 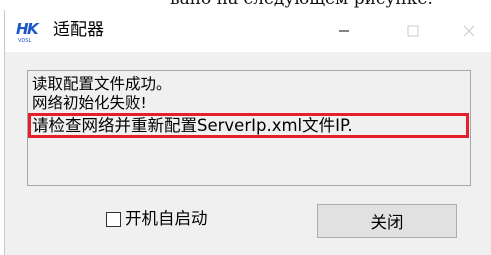 I want to click on background-caption-strip: вано на следующем рисунке., so click(x=245, y=5).